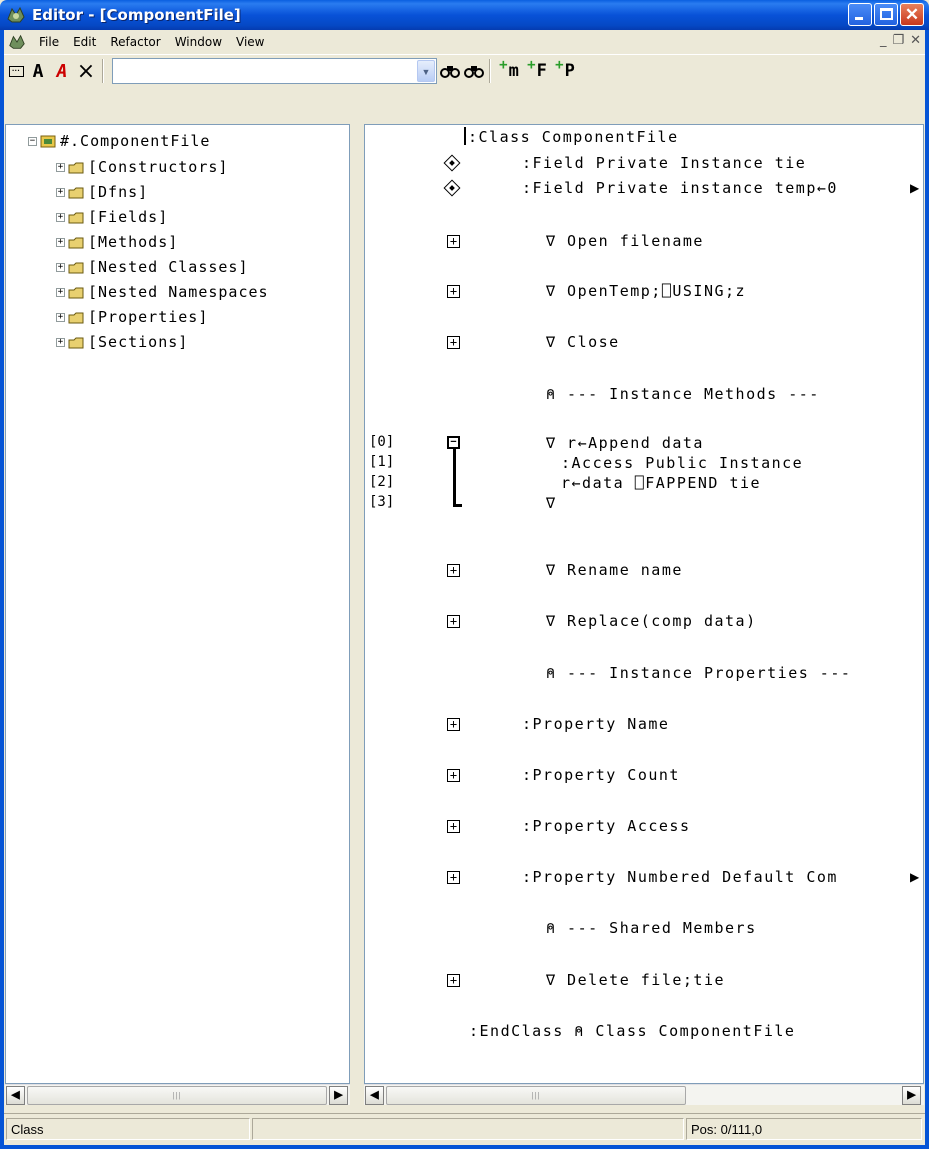 This screenshot has width=929, height=1149. I want to click on tree-item-label: [Methods], so click(133, 242).